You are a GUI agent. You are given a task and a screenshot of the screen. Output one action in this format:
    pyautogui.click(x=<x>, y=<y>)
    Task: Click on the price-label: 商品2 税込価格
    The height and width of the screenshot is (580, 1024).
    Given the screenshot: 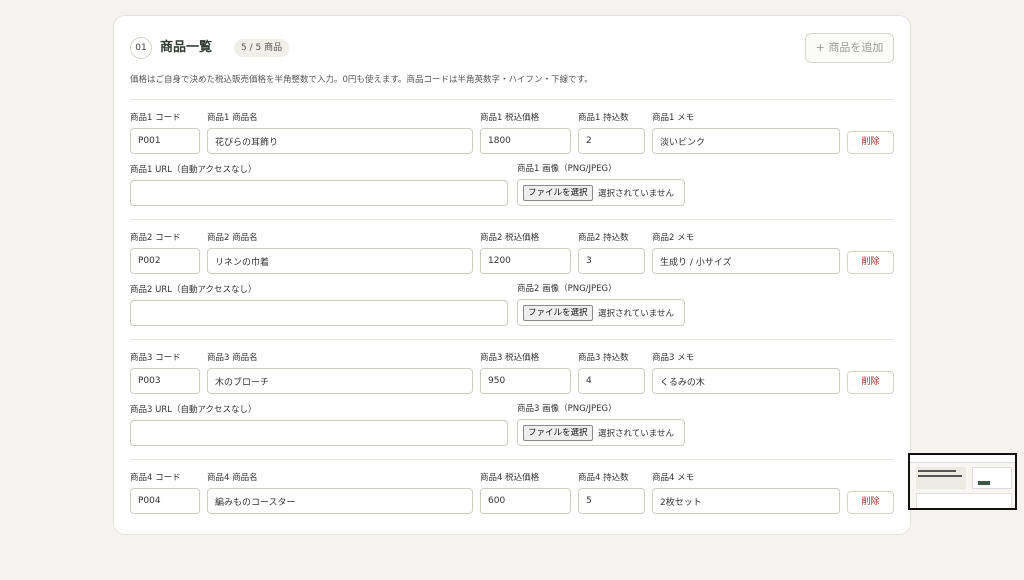 What is the action you would take?
    pyautogui.click(x=510, y=238)
    